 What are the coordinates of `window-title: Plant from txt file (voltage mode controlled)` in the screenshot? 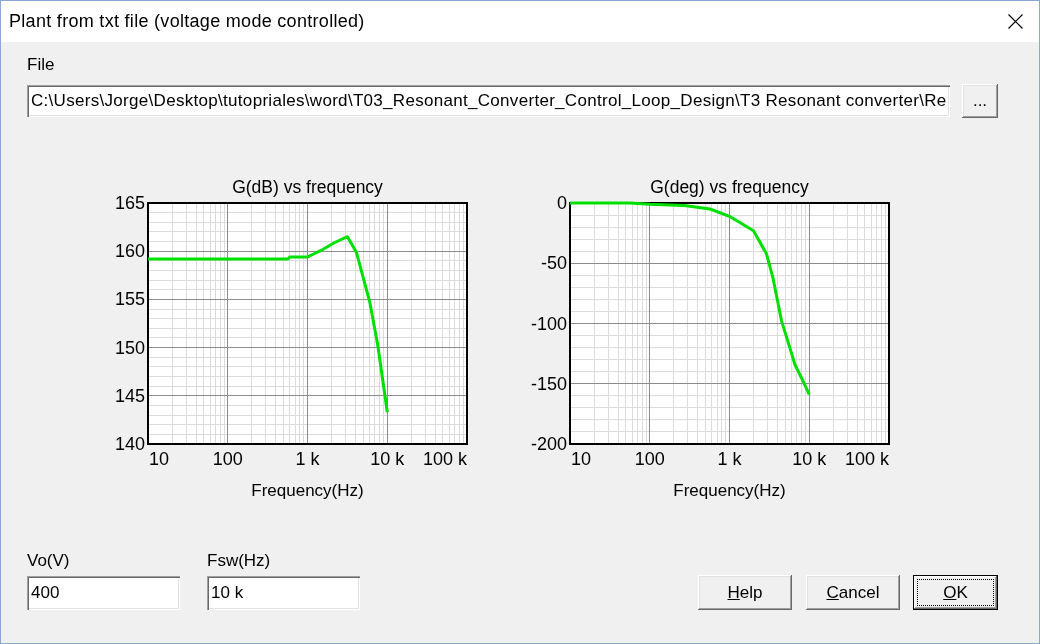 It's located at (187, 21).